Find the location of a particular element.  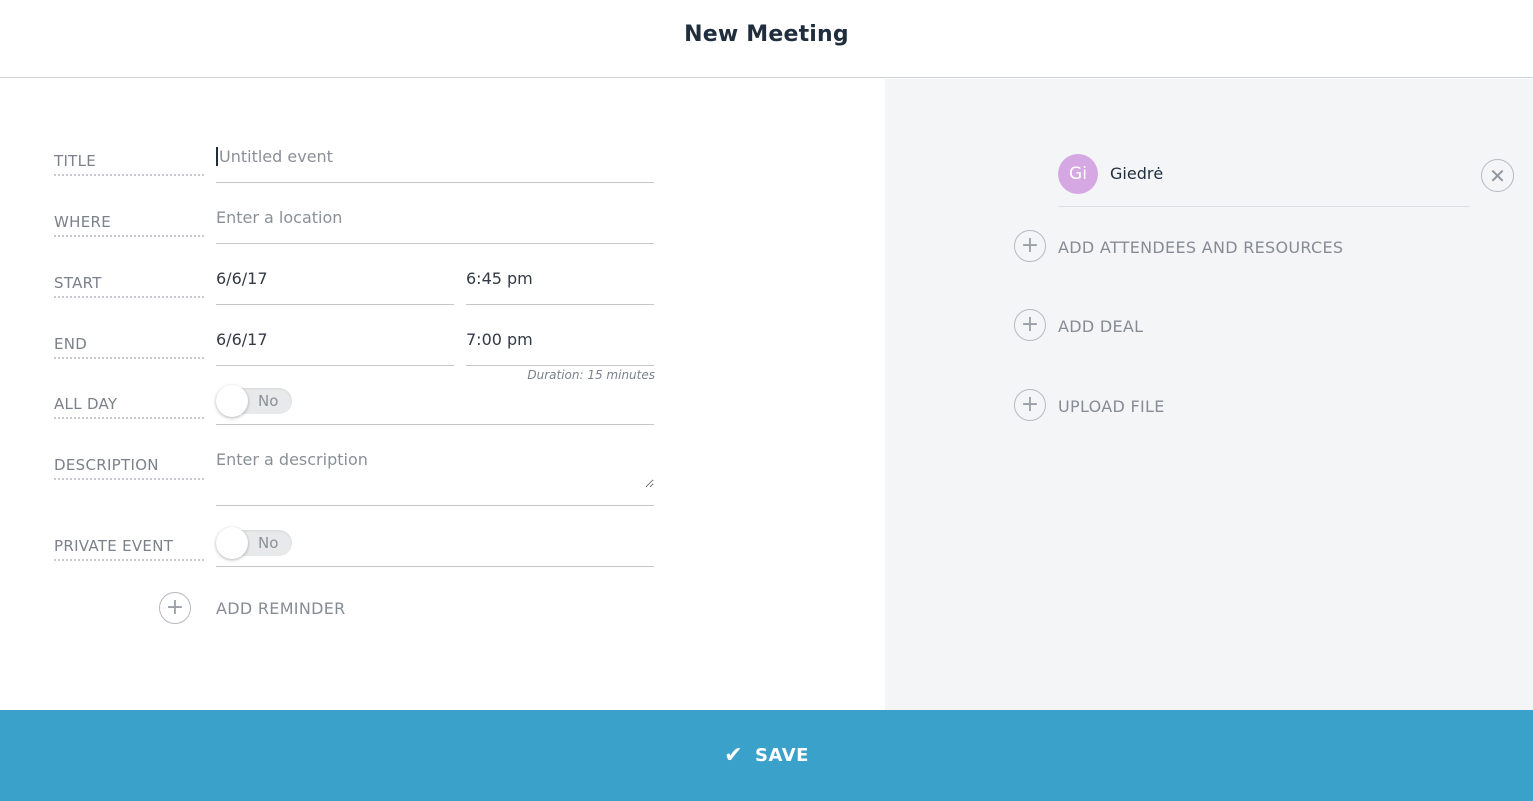

start-time-value: 6:45 pm is located at coordinates (499, 278).